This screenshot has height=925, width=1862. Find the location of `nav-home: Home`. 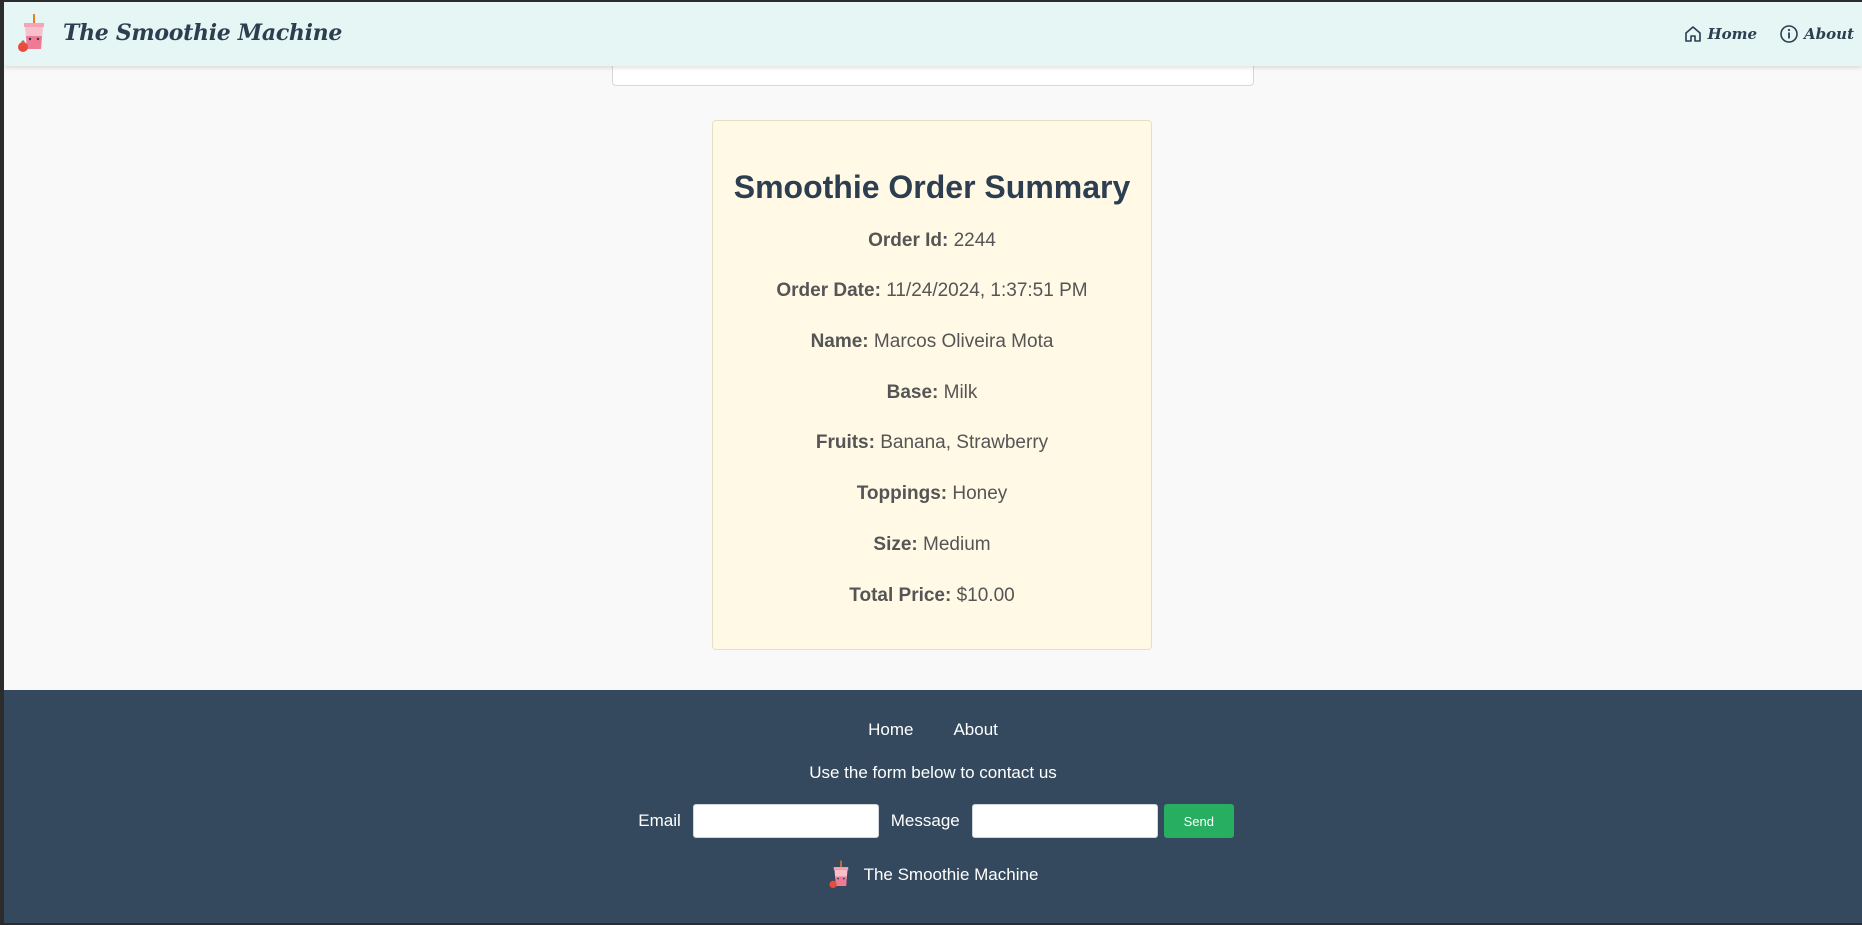

nav-home: Home is located at coordinates (1720, 34).